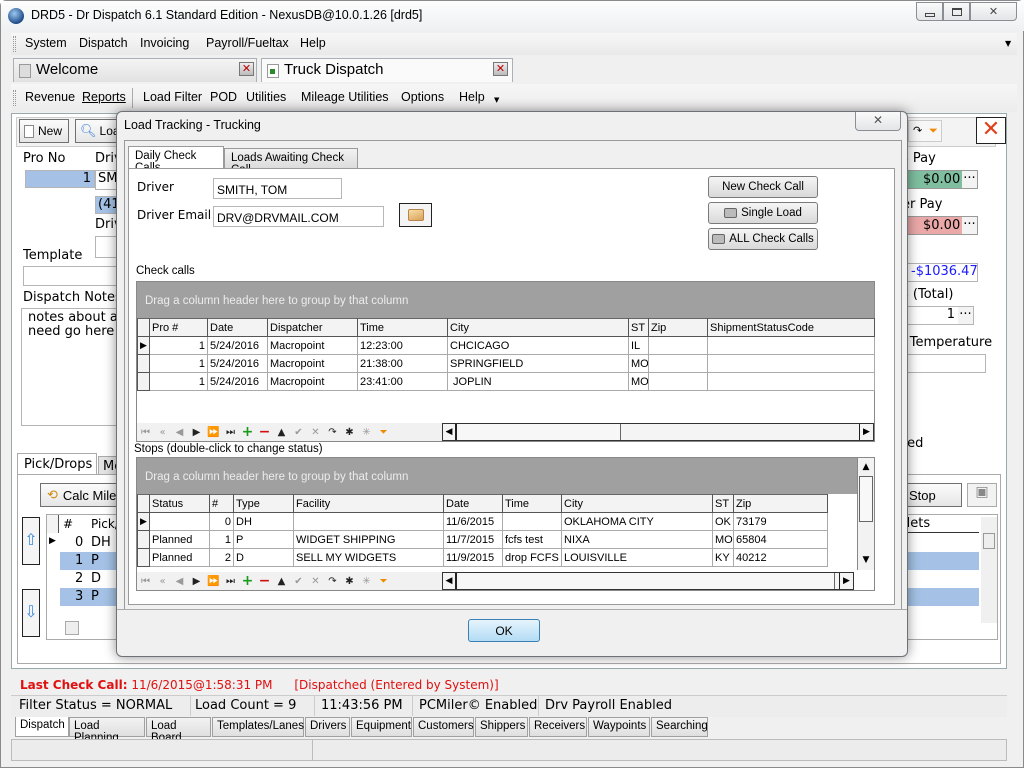  Describe the element at coordinates (791, 327) in the screenshot. I see `col-shipment-status-code: ShipmentStatusCode` at that location.